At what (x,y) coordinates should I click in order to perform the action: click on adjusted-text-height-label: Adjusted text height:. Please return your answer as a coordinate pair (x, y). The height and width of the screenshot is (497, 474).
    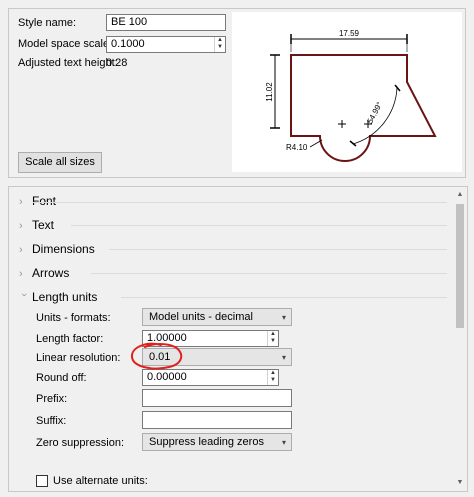
    Looking at the image, I should click on (68, 63).